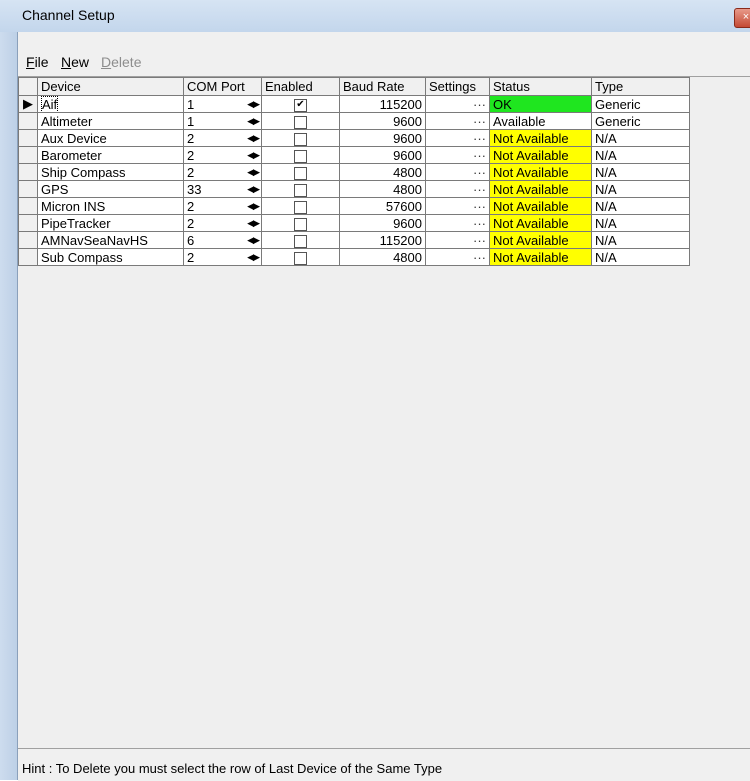  Describe the element at coordinates (640, 104) in the screenshot. I see `type-cell: Generic` at that location.